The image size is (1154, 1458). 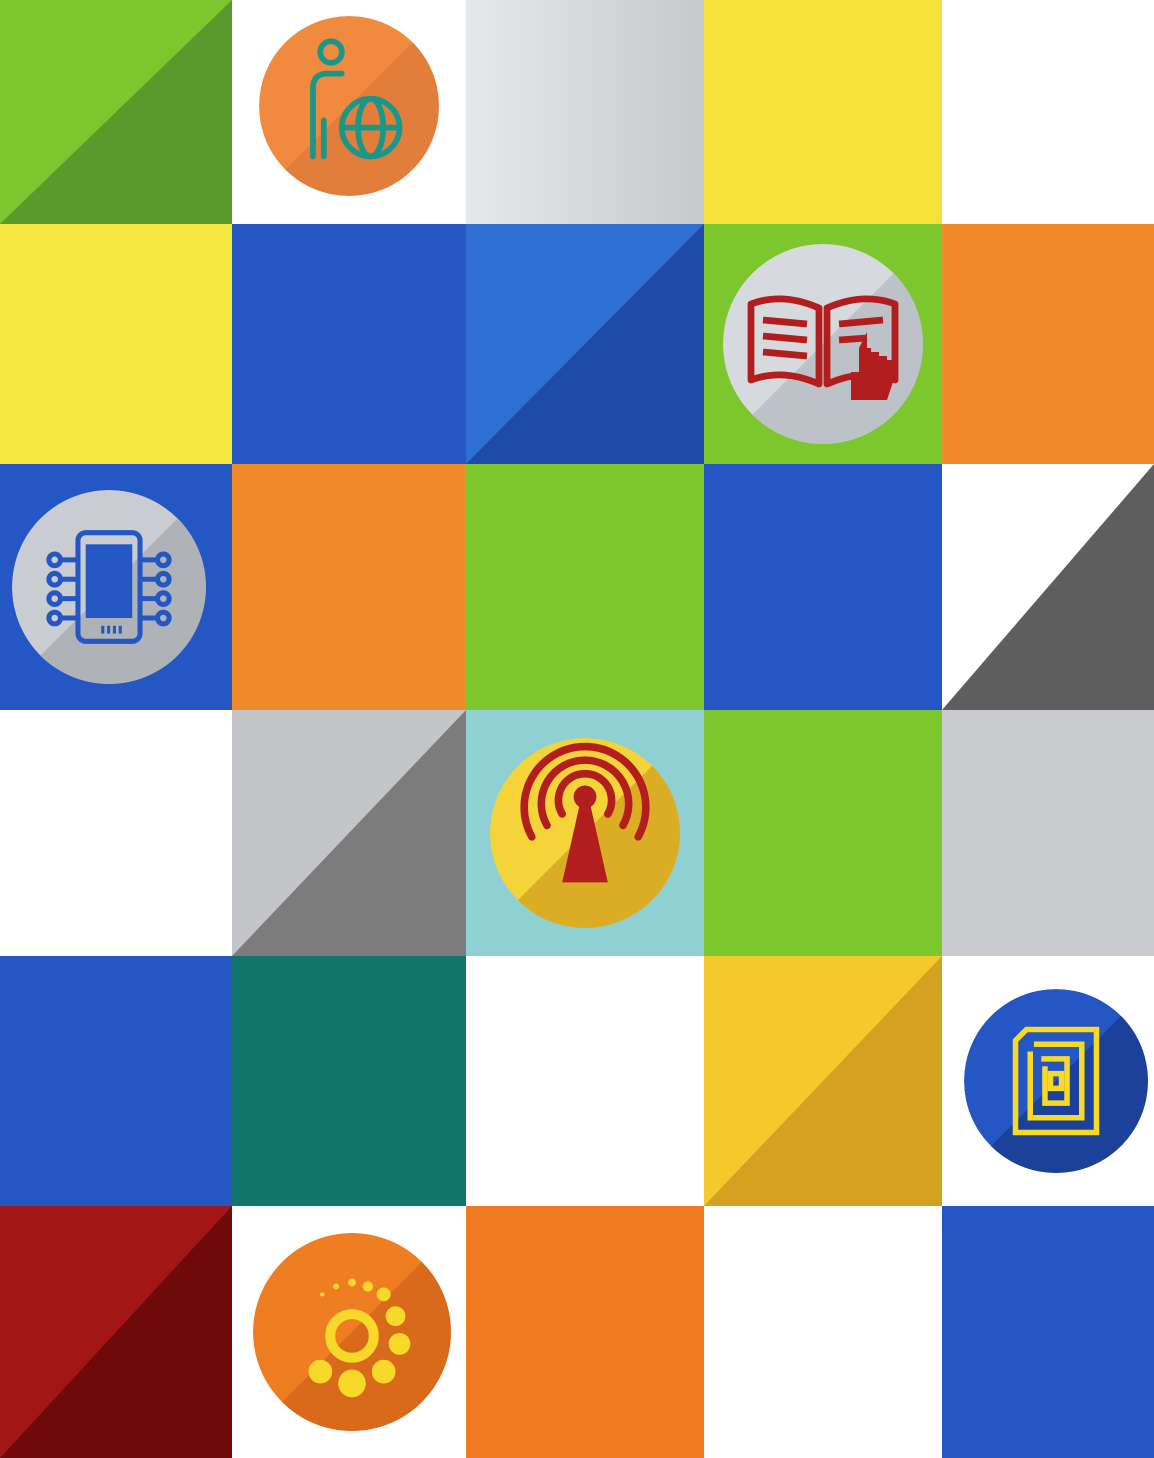 I want to click on tile-r6c1, so click(x=116, y=1332).